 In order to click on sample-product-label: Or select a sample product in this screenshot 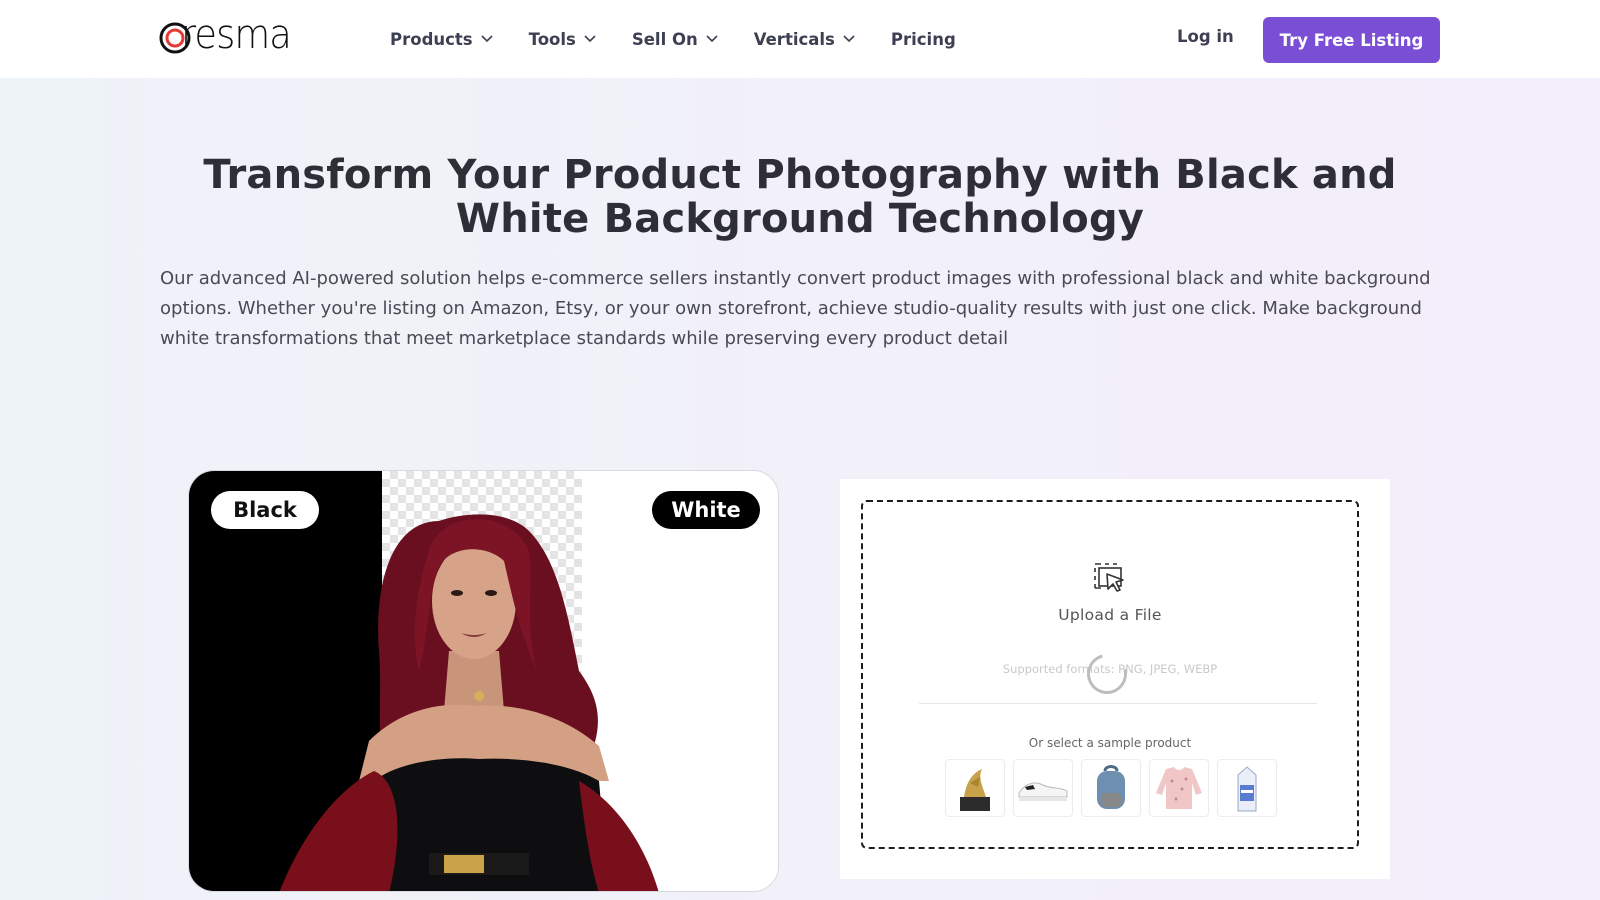, I will do `click(1110, 743)`.